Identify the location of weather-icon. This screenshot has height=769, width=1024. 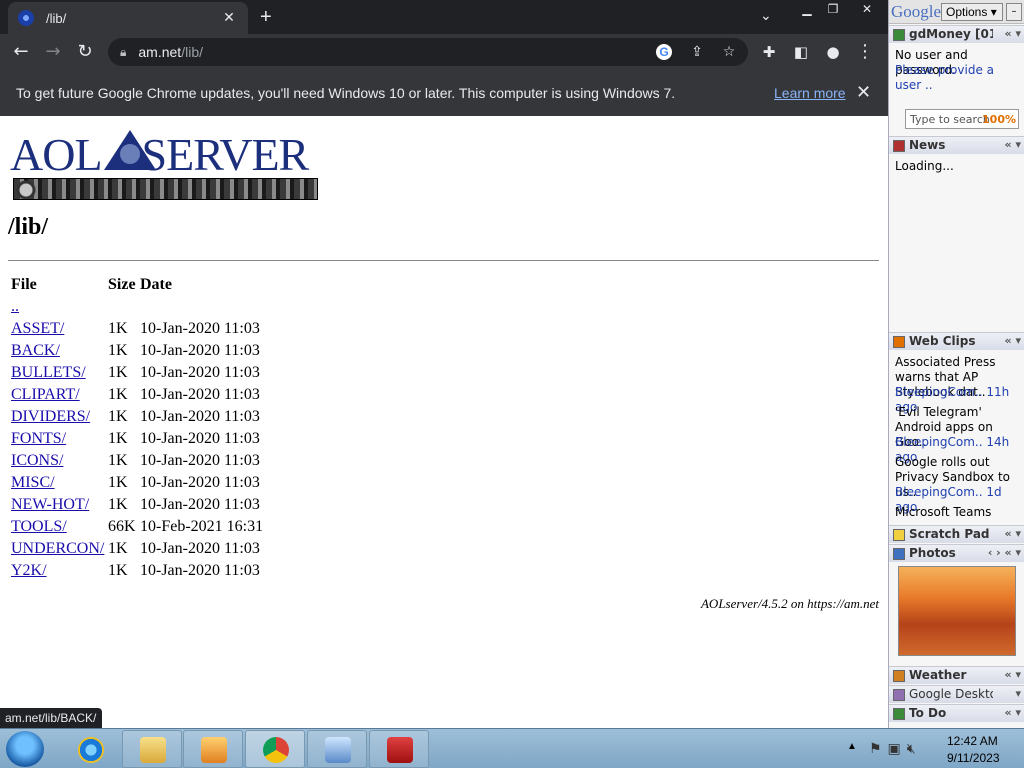
(899, 676).